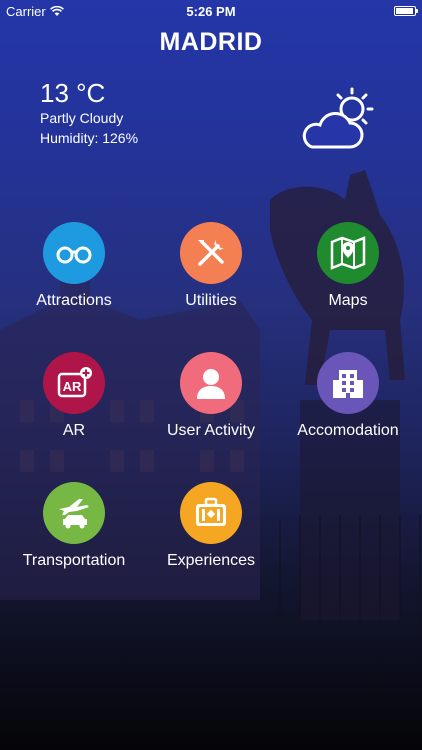 This screenshot has height=750, width=422. Describe the element at coordinates (74, 300) in the screenshot. I see `menu-label: Attractions` at that location.